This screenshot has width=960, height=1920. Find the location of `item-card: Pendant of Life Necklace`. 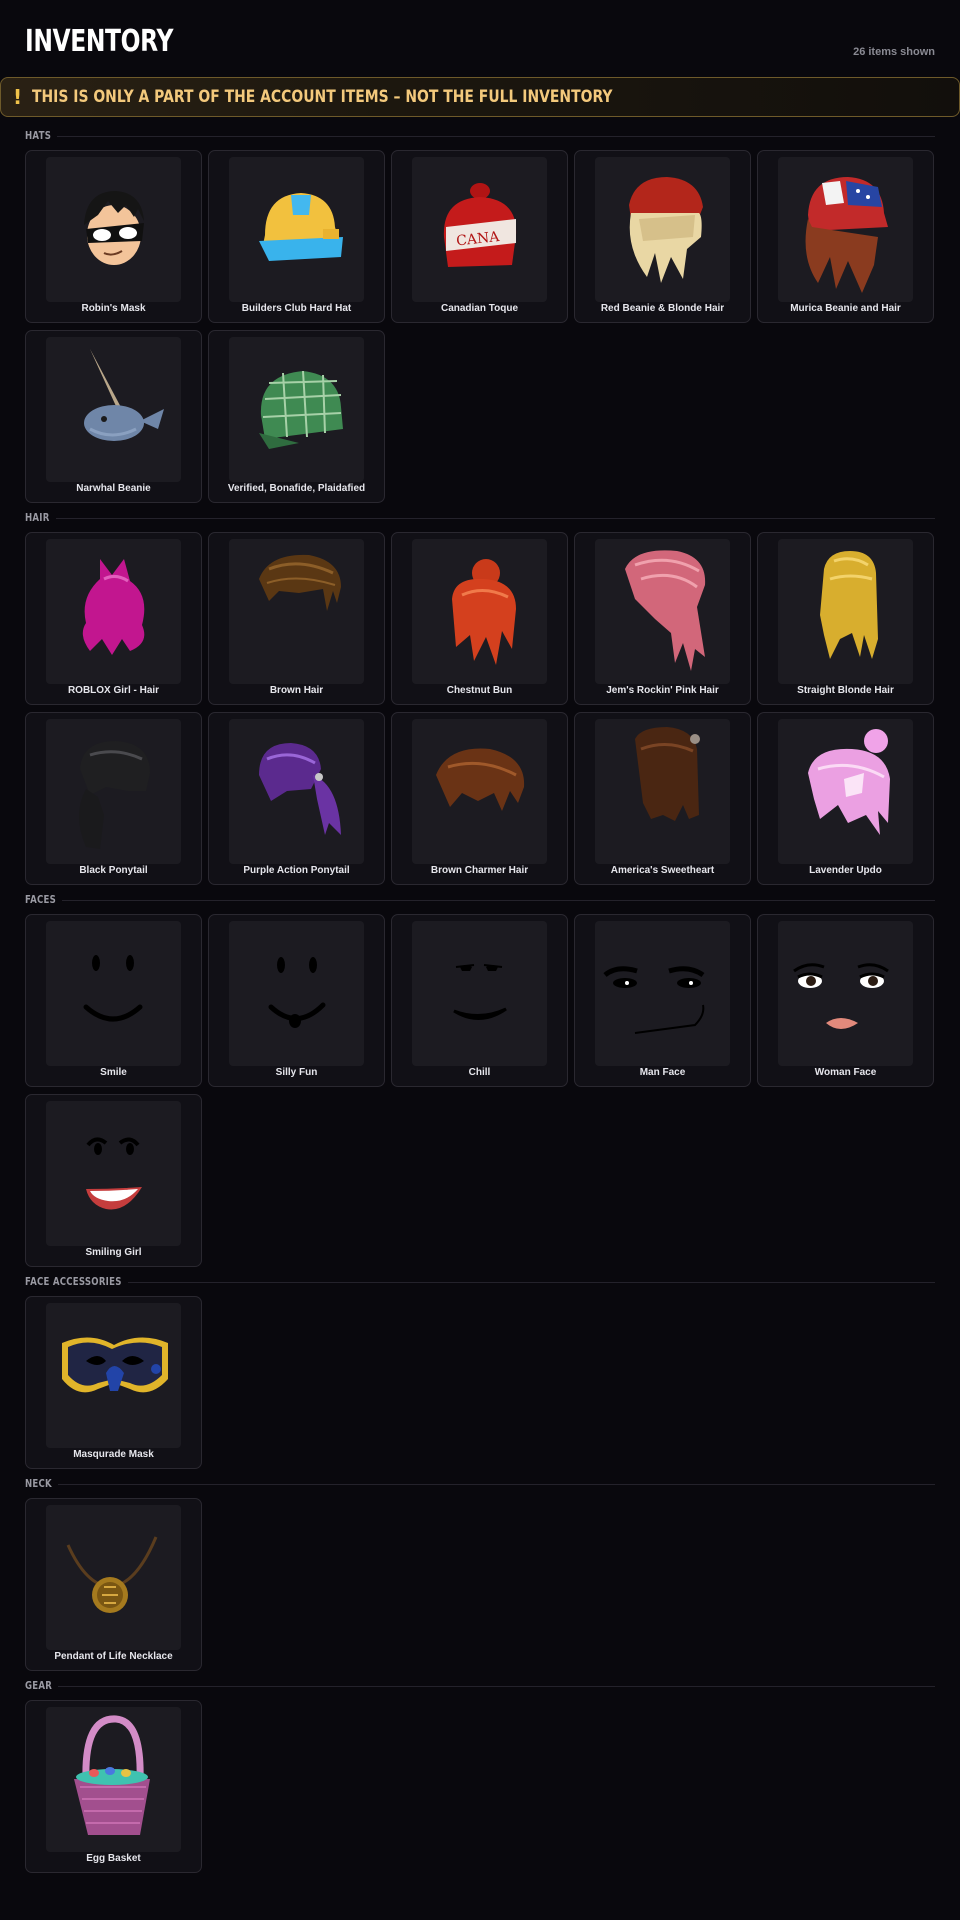

item-card: Pendant of Life Necklace is located at coordinates (113, 1584).